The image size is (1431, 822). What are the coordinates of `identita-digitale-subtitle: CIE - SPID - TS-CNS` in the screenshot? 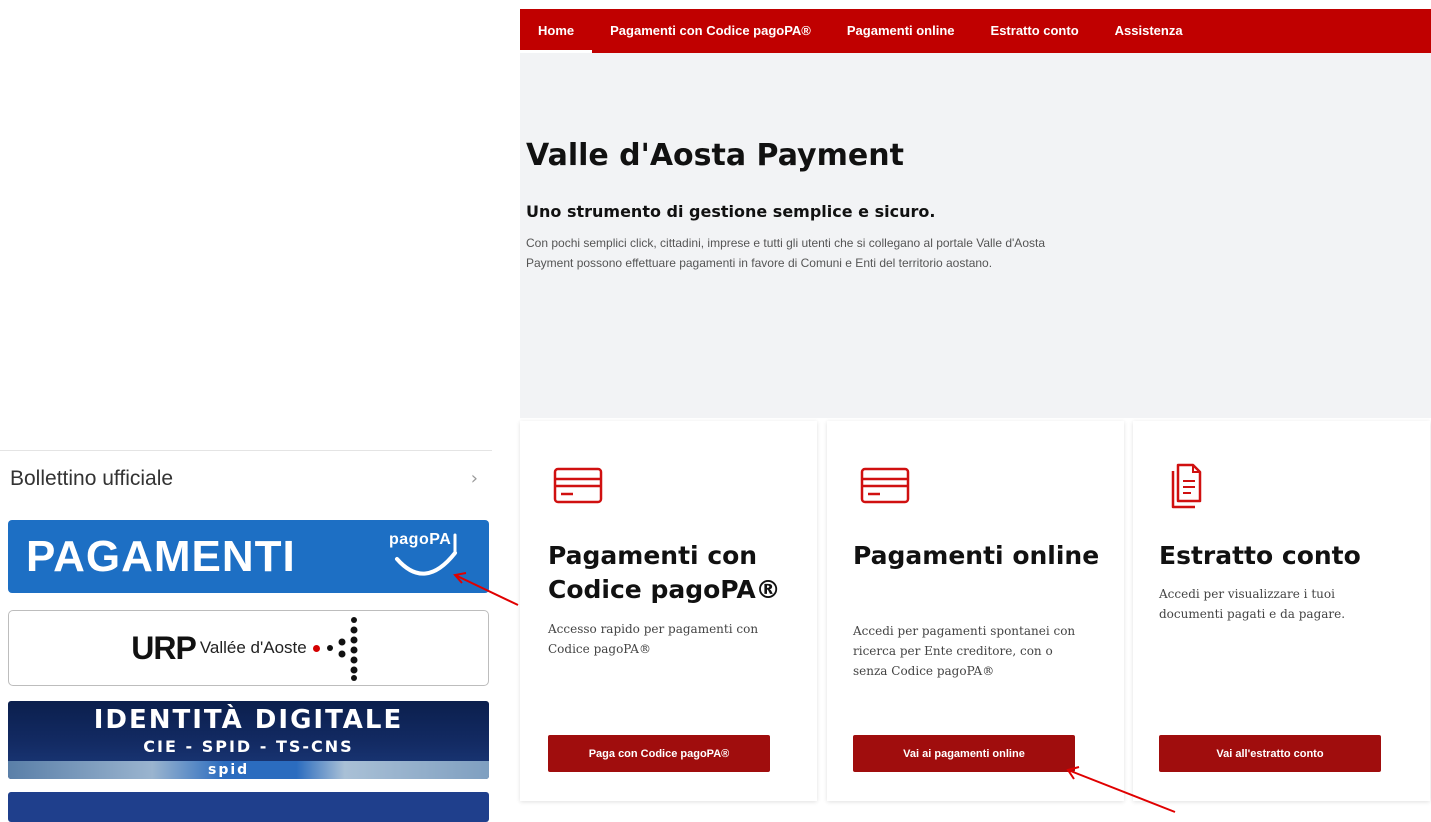 It's located at (248, 746).